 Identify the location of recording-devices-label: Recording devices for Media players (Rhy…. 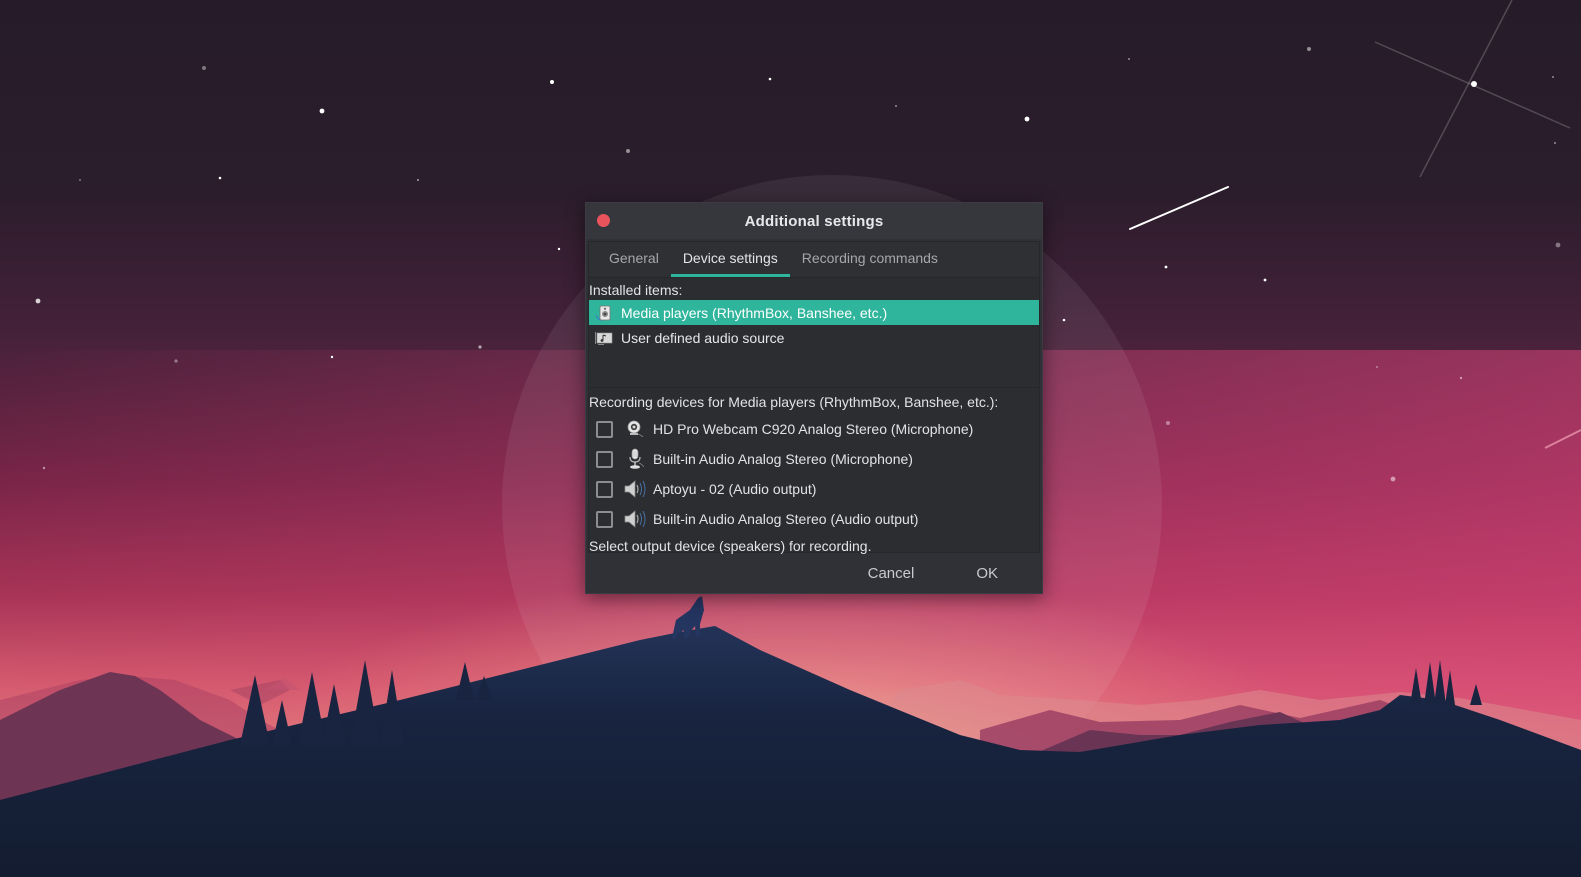
(794, 402).